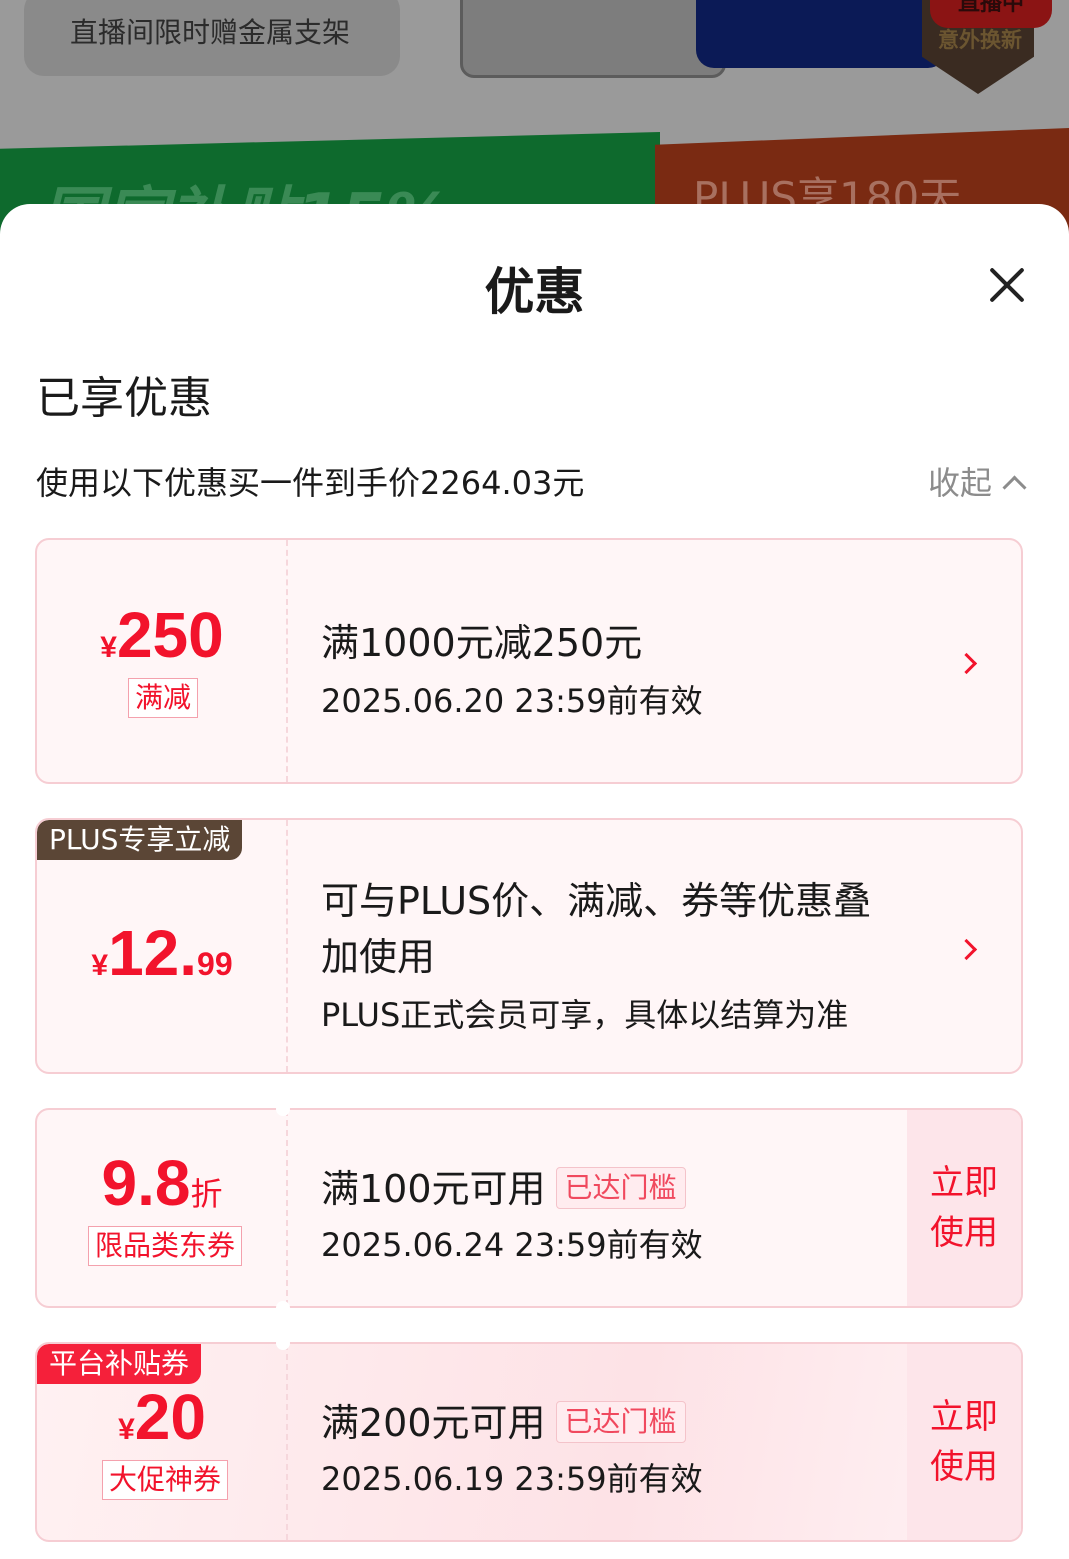  I want to click on coupon-type-tag: 大促神券, so click(165, 1480).